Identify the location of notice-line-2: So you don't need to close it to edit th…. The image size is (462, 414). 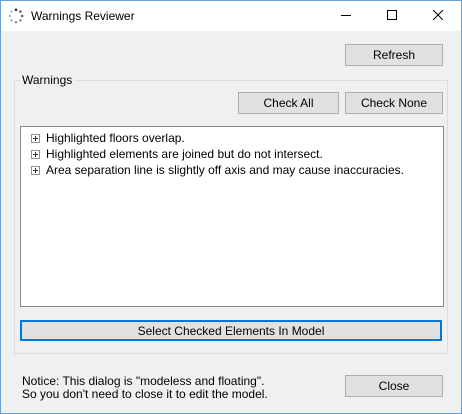
(145, 394).